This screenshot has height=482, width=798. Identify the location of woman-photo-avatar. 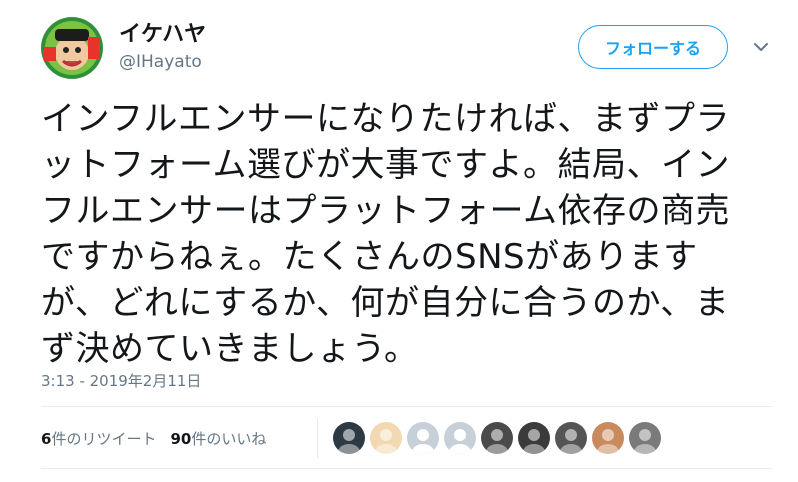
(608, 438).